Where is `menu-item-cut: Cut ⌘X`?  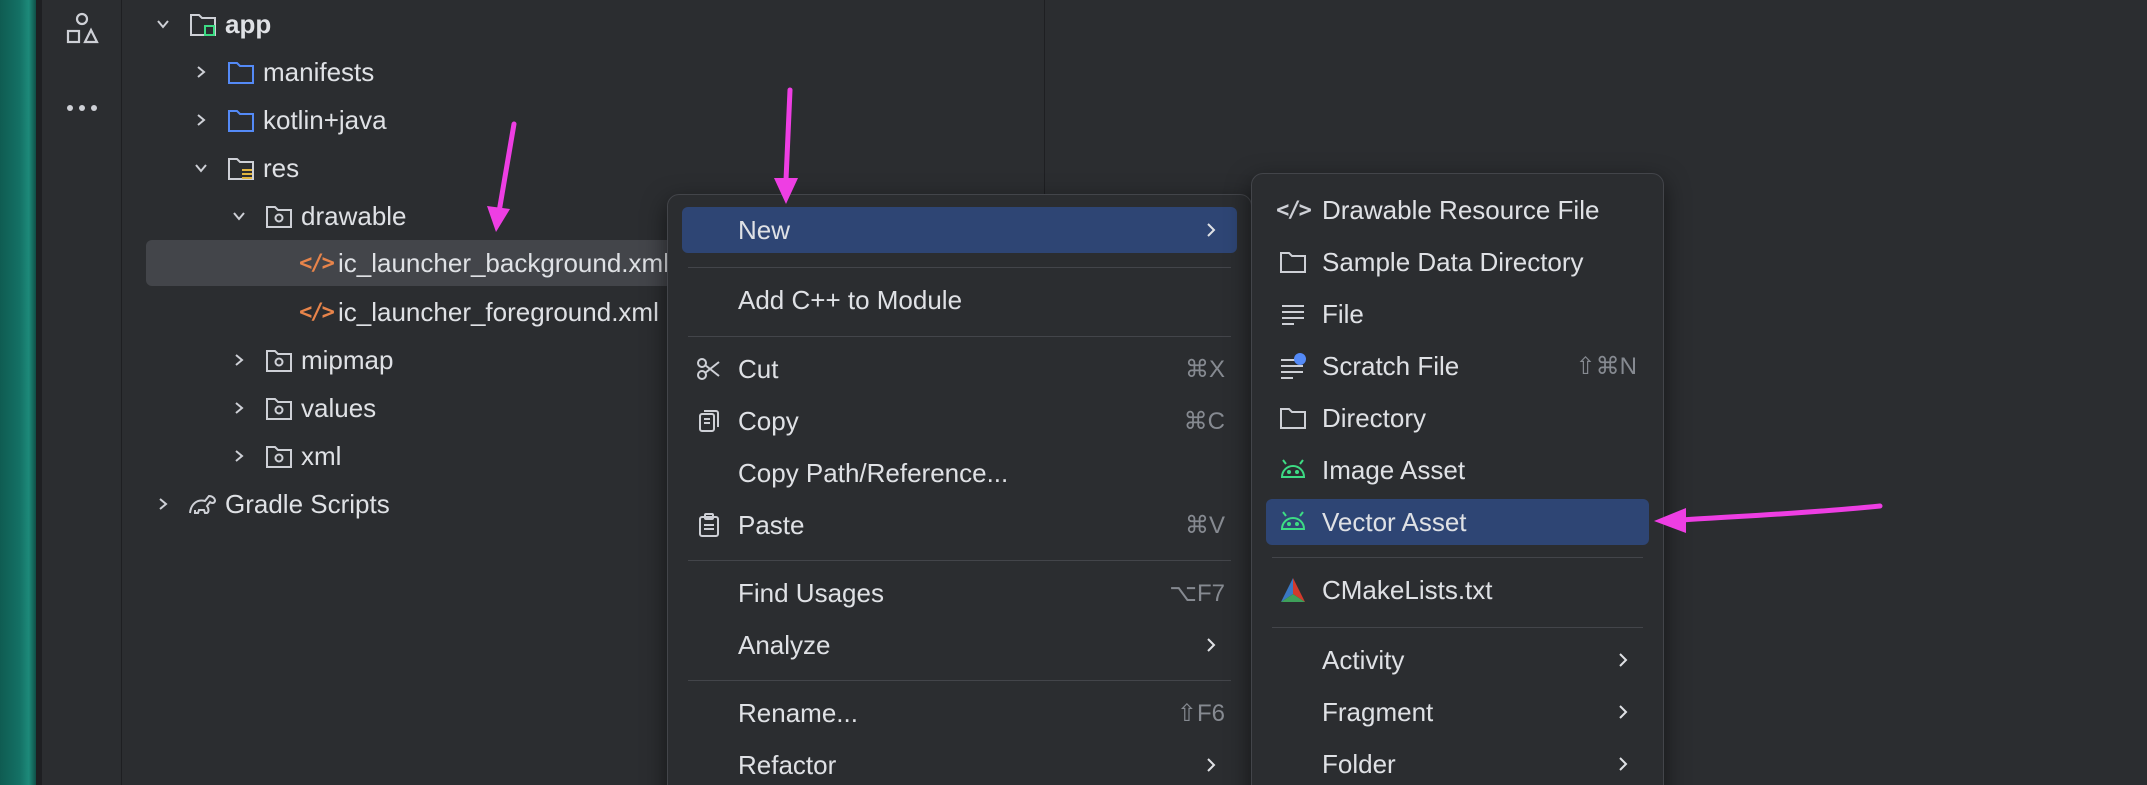 menu-item-cut: Cut ⌘X is located at coordinates (959, 369).